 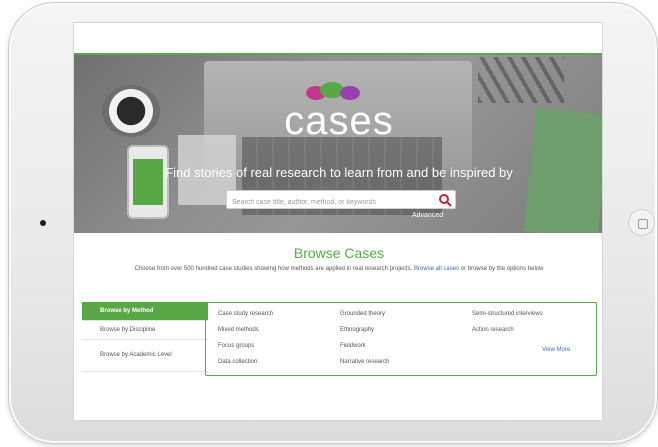 I want to click on method-link: Ethnography, so click(x=400, y=335).